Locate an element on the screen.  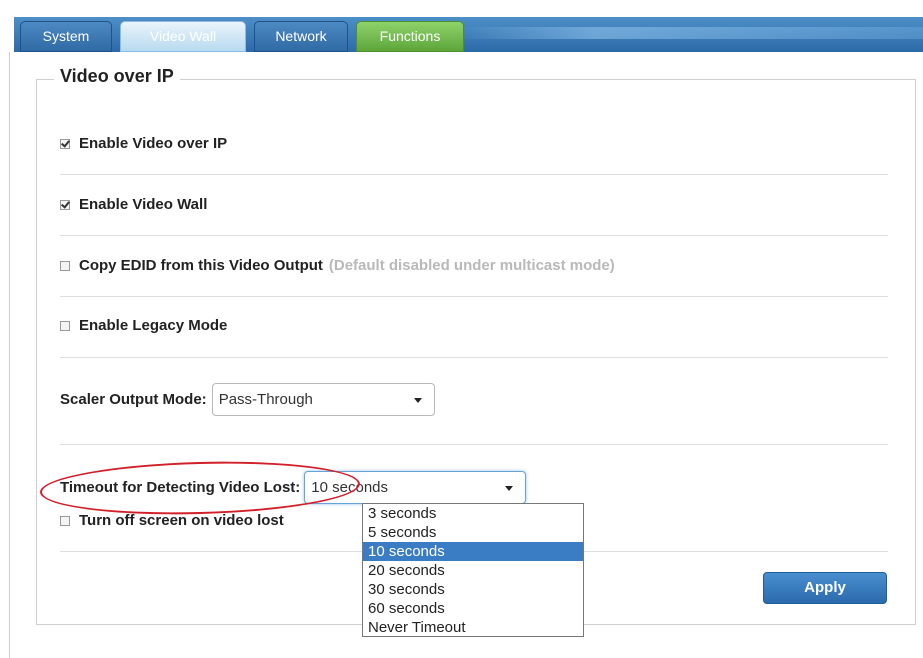
legacy-mode-checkbox is located at coordinates (65, 325).